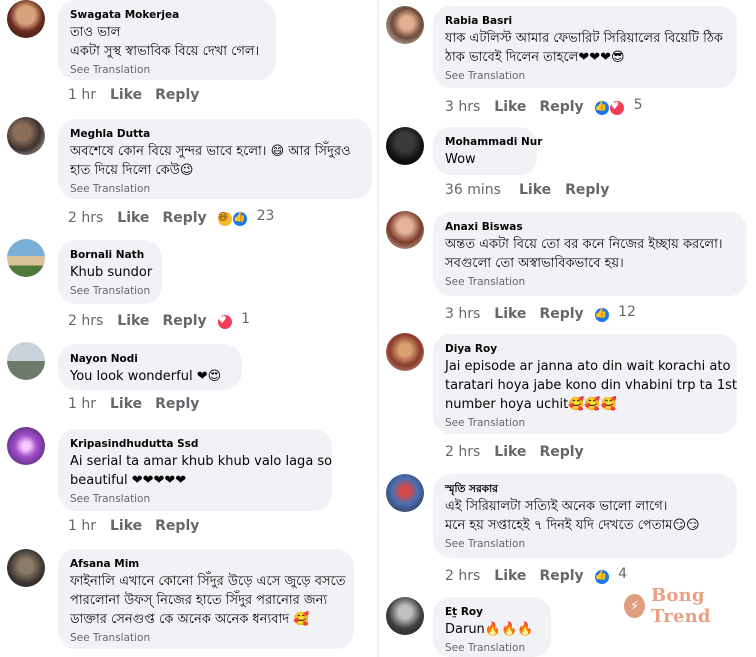 The image size is (756, 657). Describe the element at coordinates (623, 574) in the screenshot. I see `reaction-count: 4` at that location.